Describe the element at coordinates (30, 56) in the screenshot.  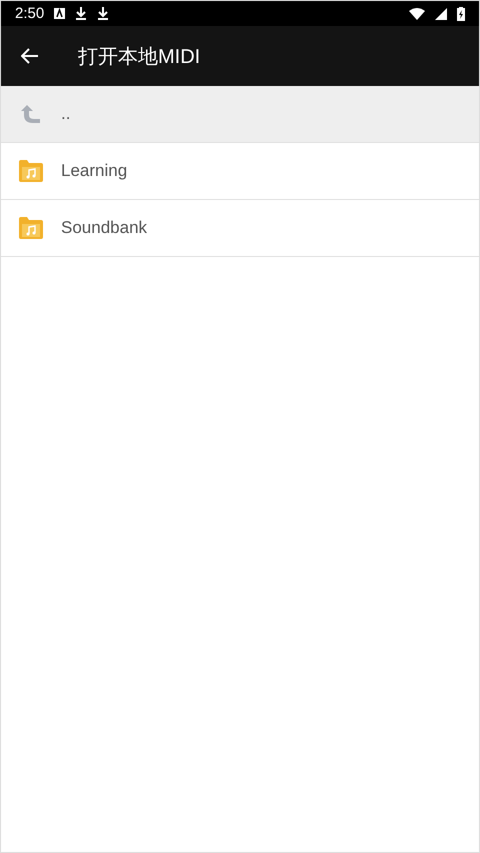
I see `back-arrow-icon` at that location.